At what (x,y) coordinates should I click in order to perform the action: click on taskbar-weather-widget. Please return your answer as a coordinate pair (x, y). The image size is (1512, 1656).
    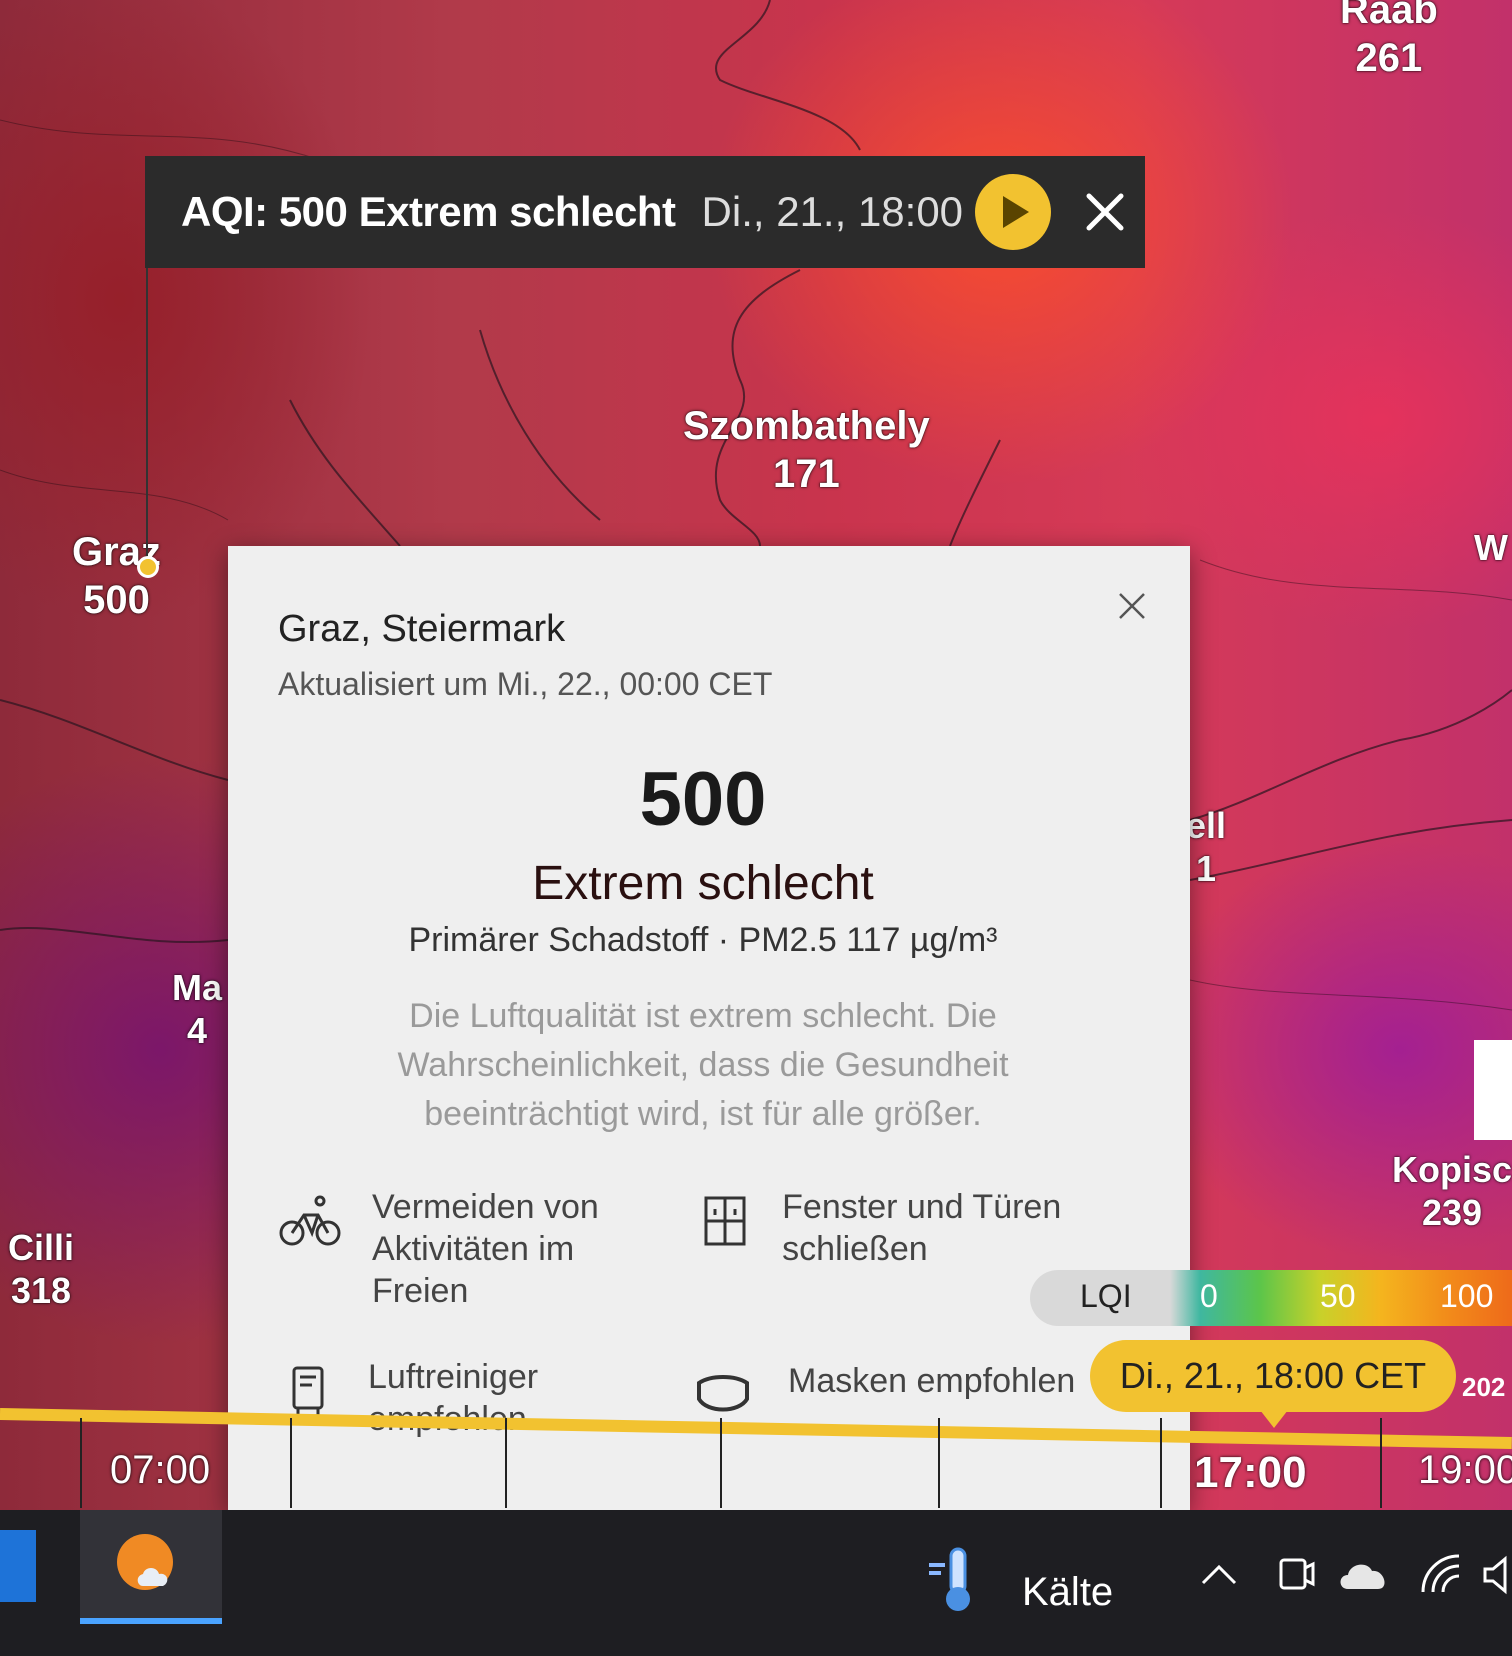
    Looking at the image, I should click on (955, 1580).